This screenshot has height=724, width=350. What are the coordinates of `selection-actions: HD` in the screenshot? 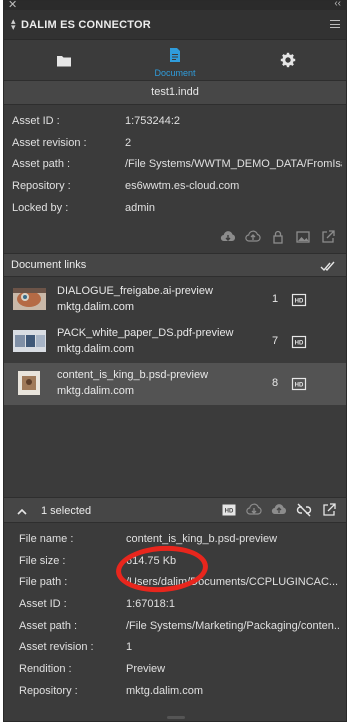 It's located at (279, 510).